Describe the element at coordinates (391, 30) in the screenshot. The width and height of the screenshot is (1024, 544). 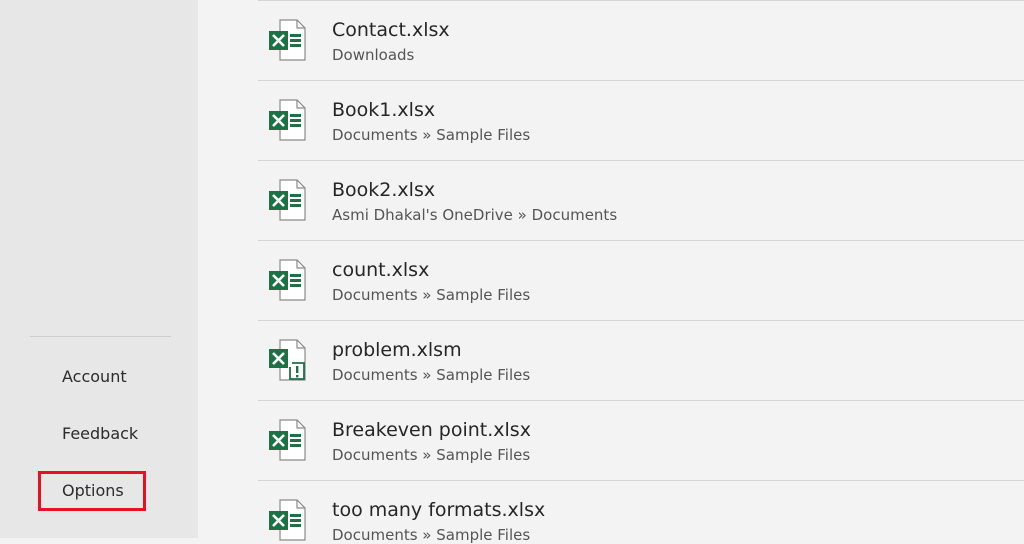
I see `file-name: Contact.xlsx` at that location.